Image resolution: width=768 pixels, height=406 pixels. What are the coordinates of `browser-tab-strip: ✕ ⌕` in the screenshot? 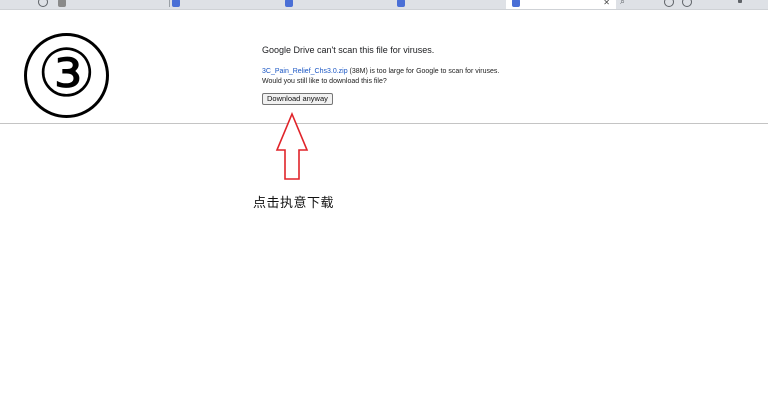 It's located at (384, 5).